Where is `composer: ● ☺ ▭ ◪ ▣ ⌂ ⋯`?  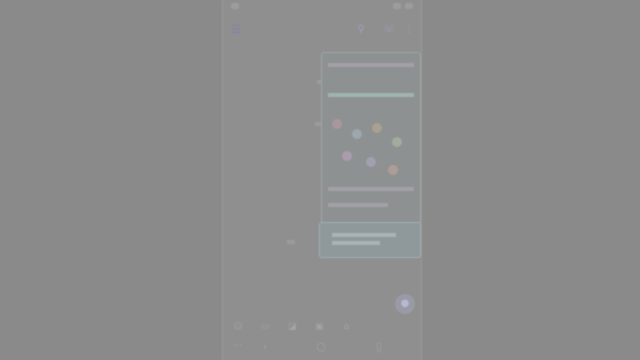 composer: ● ☺ ▭ ◪ ▣ ⌂ ⋯ is located at coordinates (322, 317).